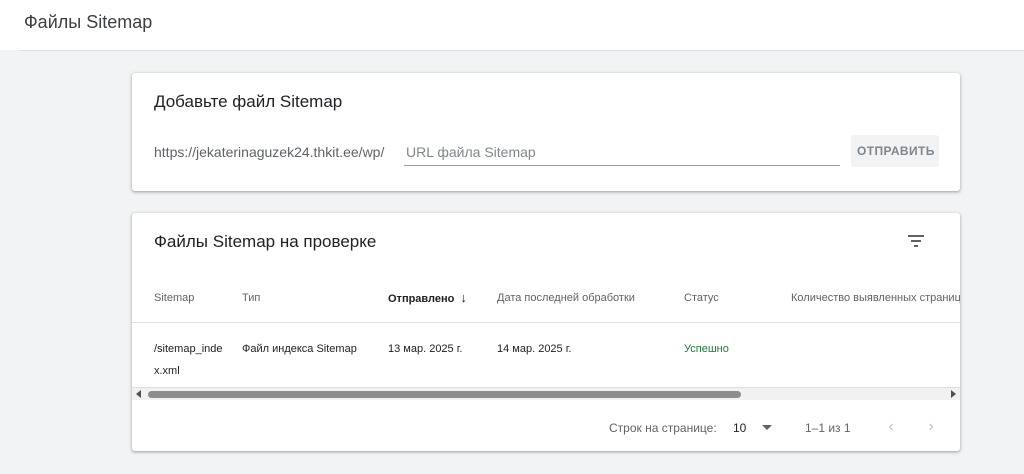 The image size is (1024, 474). I want to click on dropdown-caret-icon, so click(767, 427).